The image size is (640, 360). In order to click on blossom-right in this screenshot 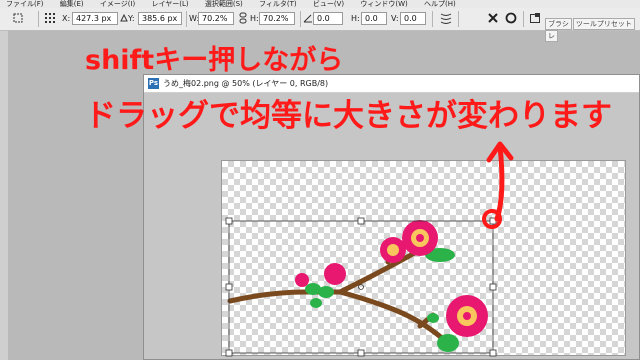, I will do `click(467, 316)`.